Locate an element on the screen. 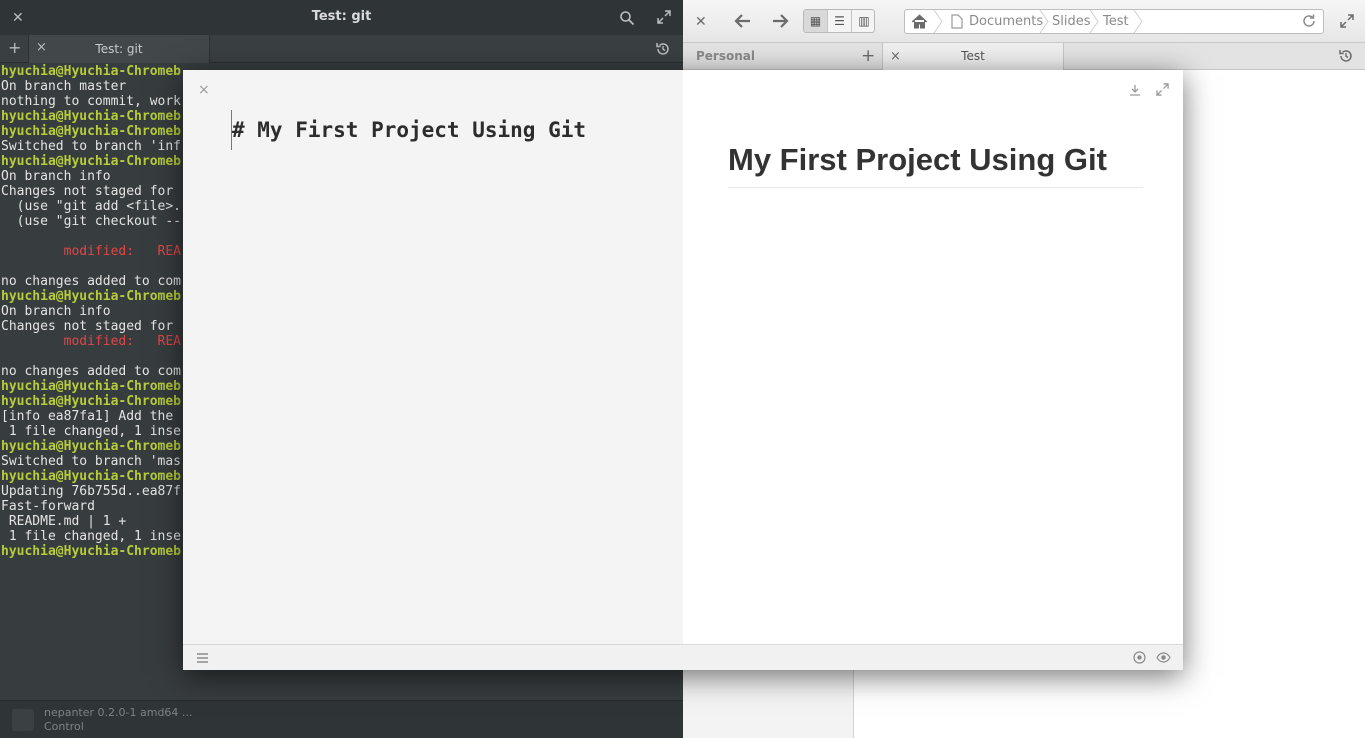  close-icon: ✕ is located at coordinates (701, 22).